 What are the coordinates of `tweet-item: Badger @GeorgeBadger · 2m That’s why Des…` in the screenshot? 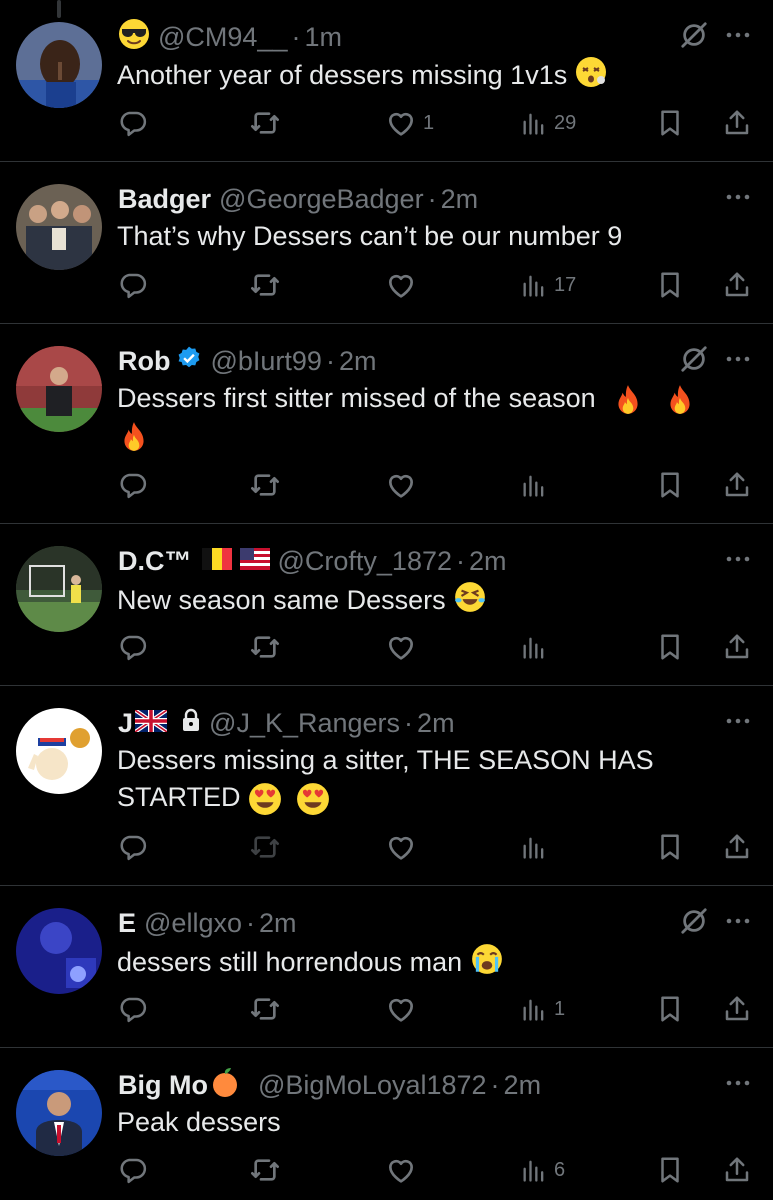 It's located at (386, 243).